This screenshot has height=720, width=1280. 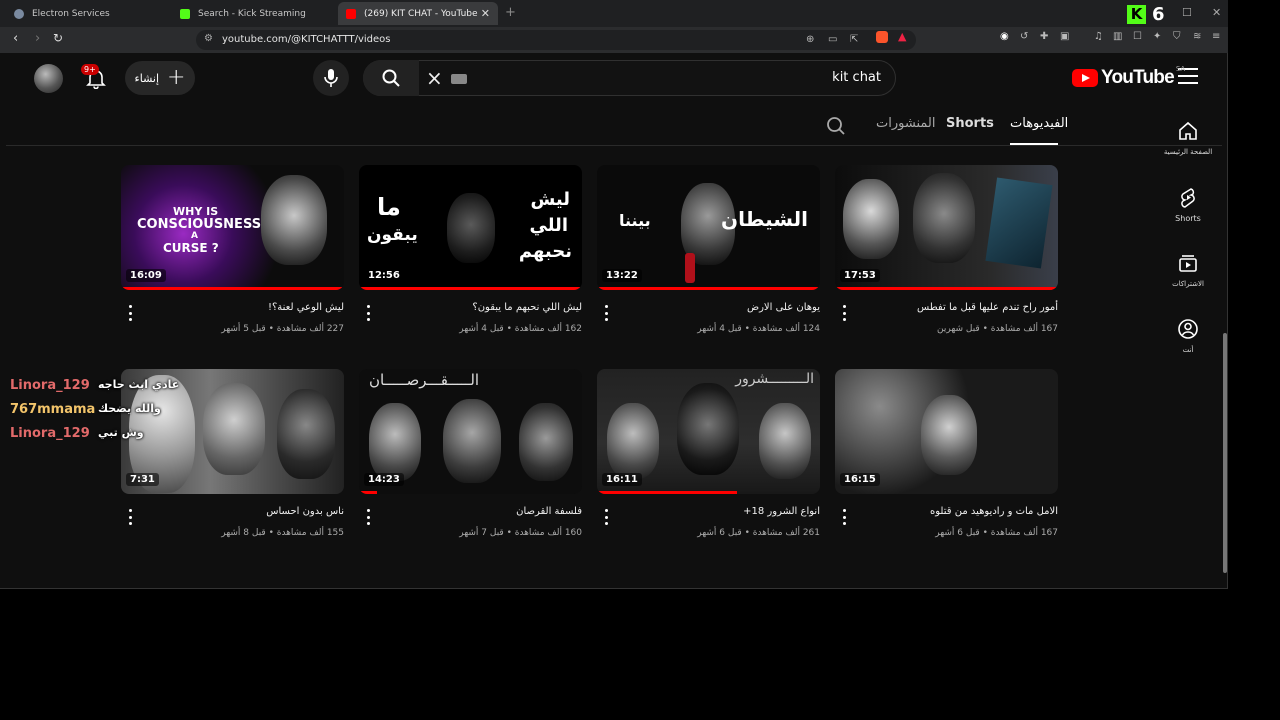 What do you see at coordinates (418, 13) in the screenshot?
I see `browser-tab-youtube: (269) KIT CHAT - YouTube ✕` at bounding box center [418, 13].